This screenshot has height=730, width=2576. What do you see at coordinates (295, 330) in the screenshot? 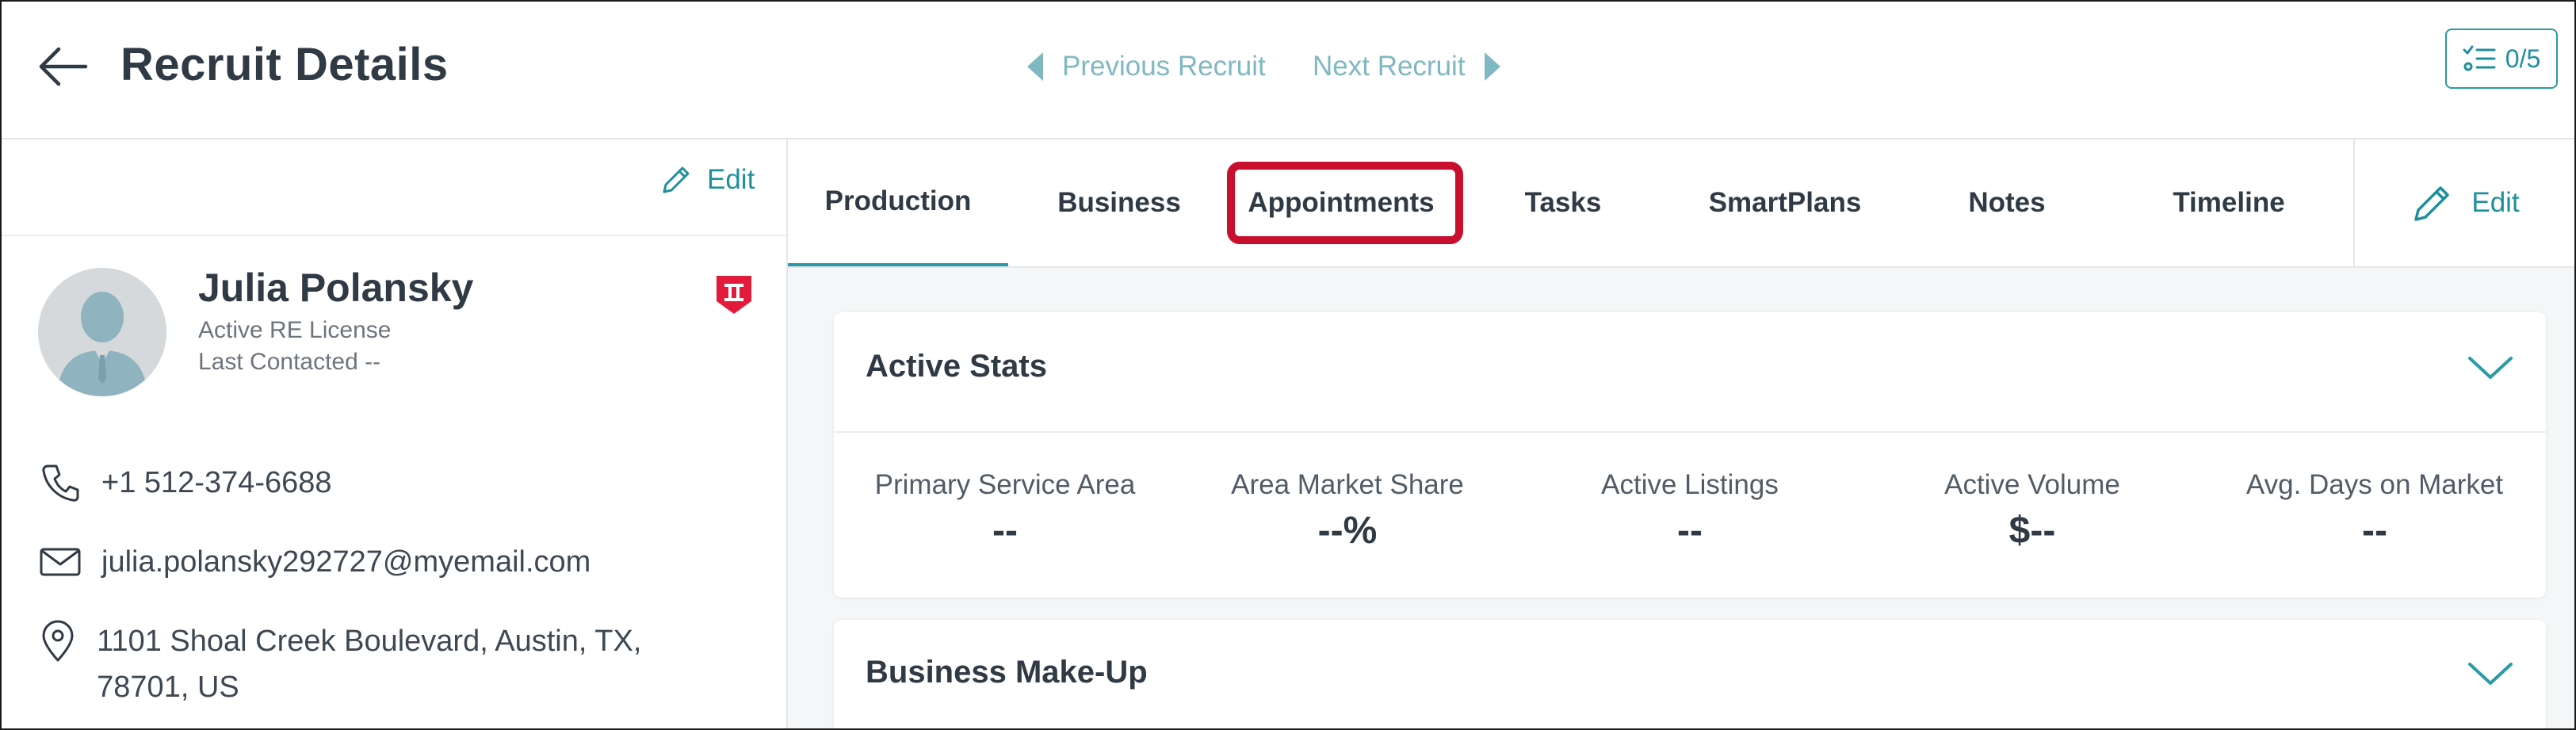
I see `license-status: Active RE License` at bounding box center [295, 330].